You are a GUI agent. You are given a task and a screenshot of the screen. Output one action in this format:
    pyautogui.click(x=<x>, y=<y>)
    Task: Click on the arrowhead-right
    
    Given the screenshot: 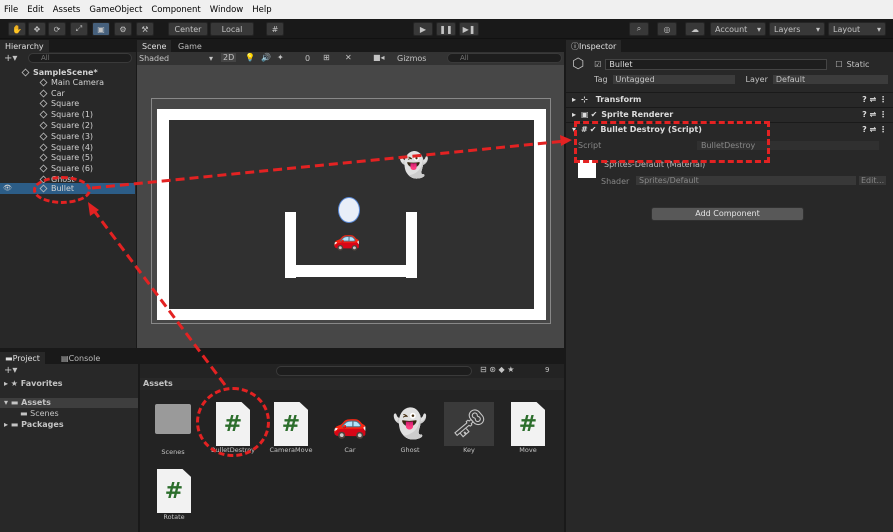 What is the action you would take?
    pyautogui.click(x=566, y=140)
    